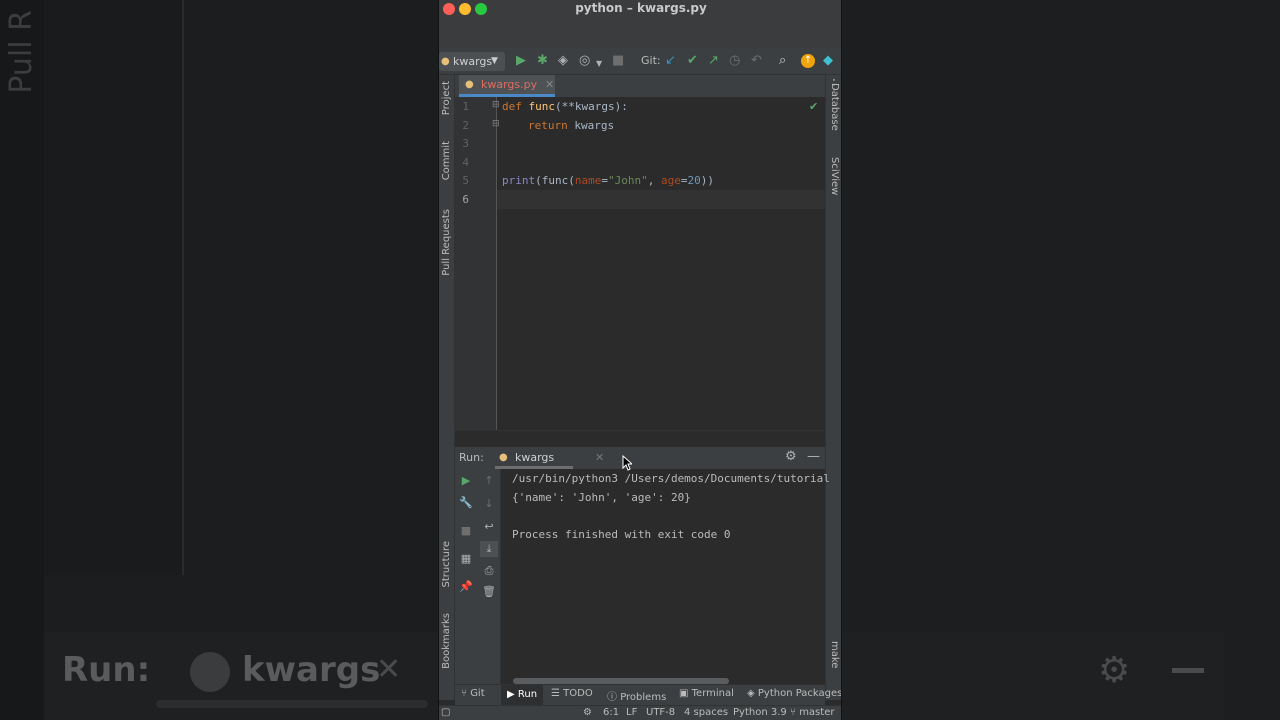  I want to click on tab-python-packages: ◈ Python Packages, so click(794, 693).